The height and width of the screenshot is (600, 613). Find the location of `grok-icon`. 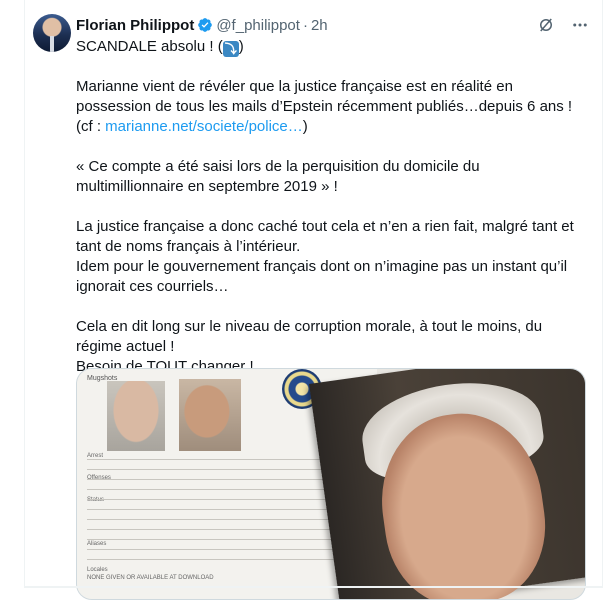

grok-icon is located at coordinates (546, 25).